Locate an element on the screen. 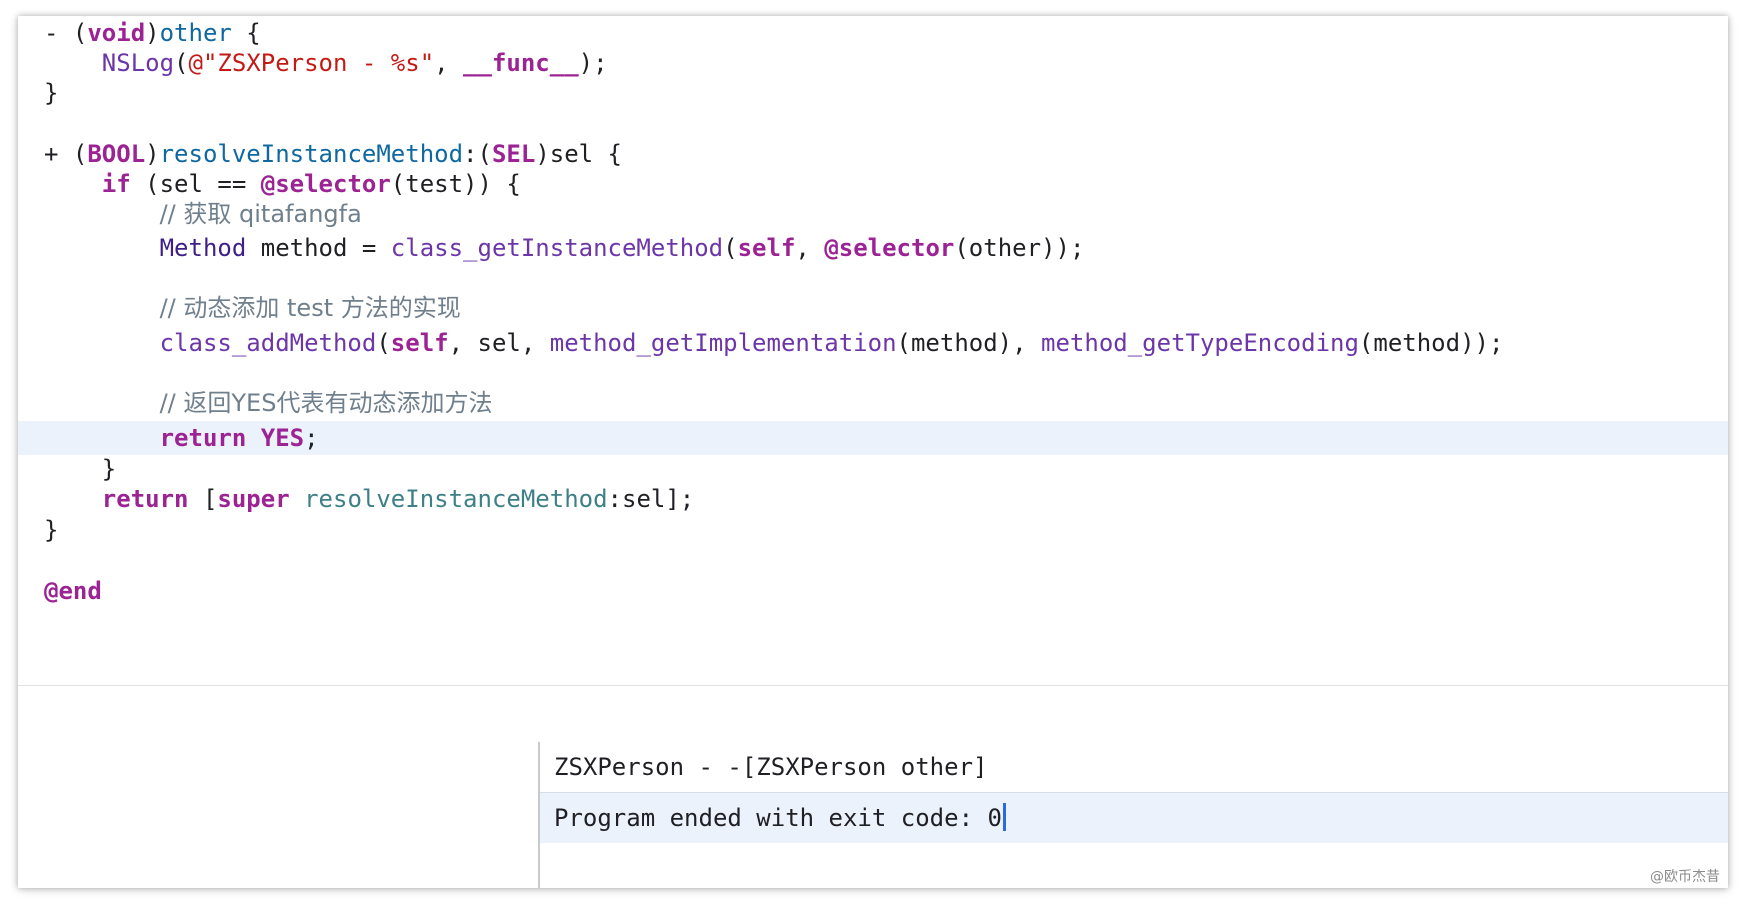 The height and width of the screenshot is (906, 1746). debug-bar is located at coordinates (873, 714).